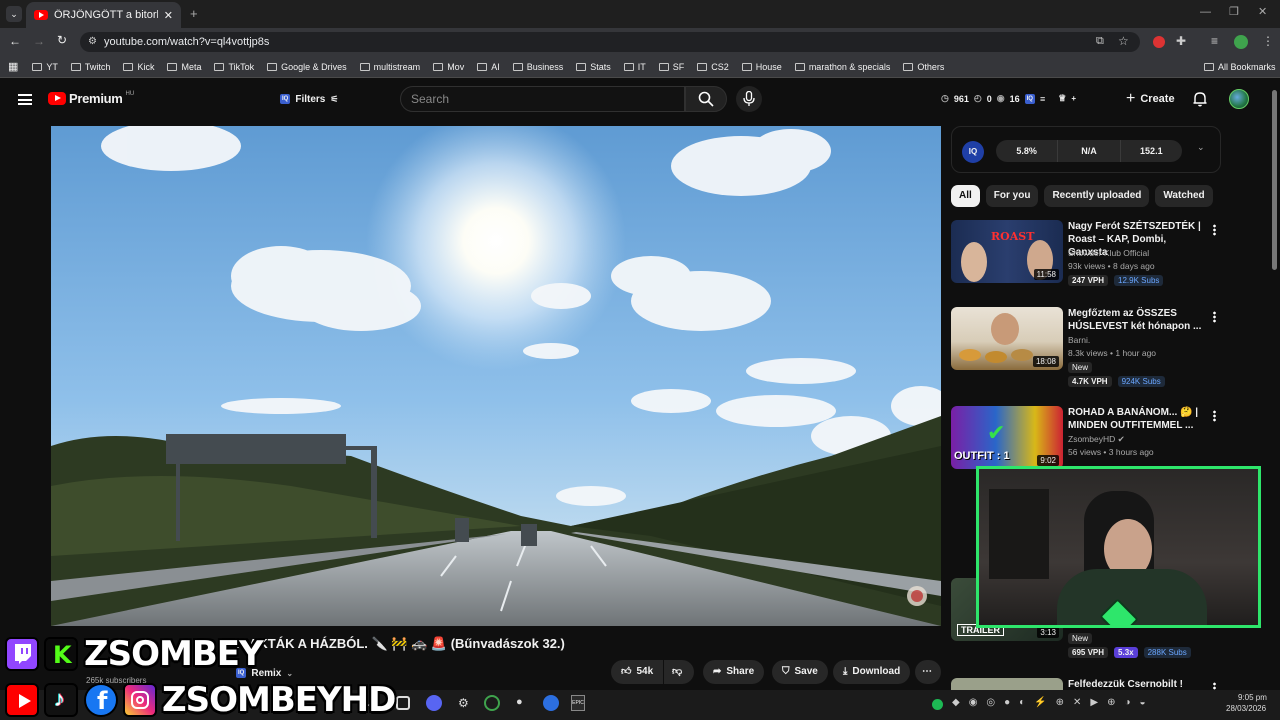  I want to click on video-stats: 247 VPH 12.9K Subs, so click(1116, 280).